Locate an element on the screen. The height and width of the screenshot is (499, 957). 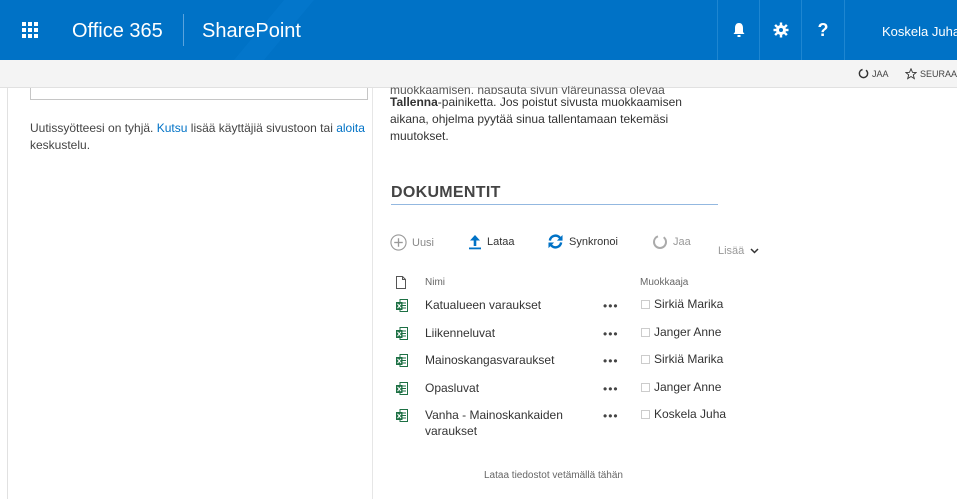
sync-button: Synkronoi is located at coordinates (582, 241).